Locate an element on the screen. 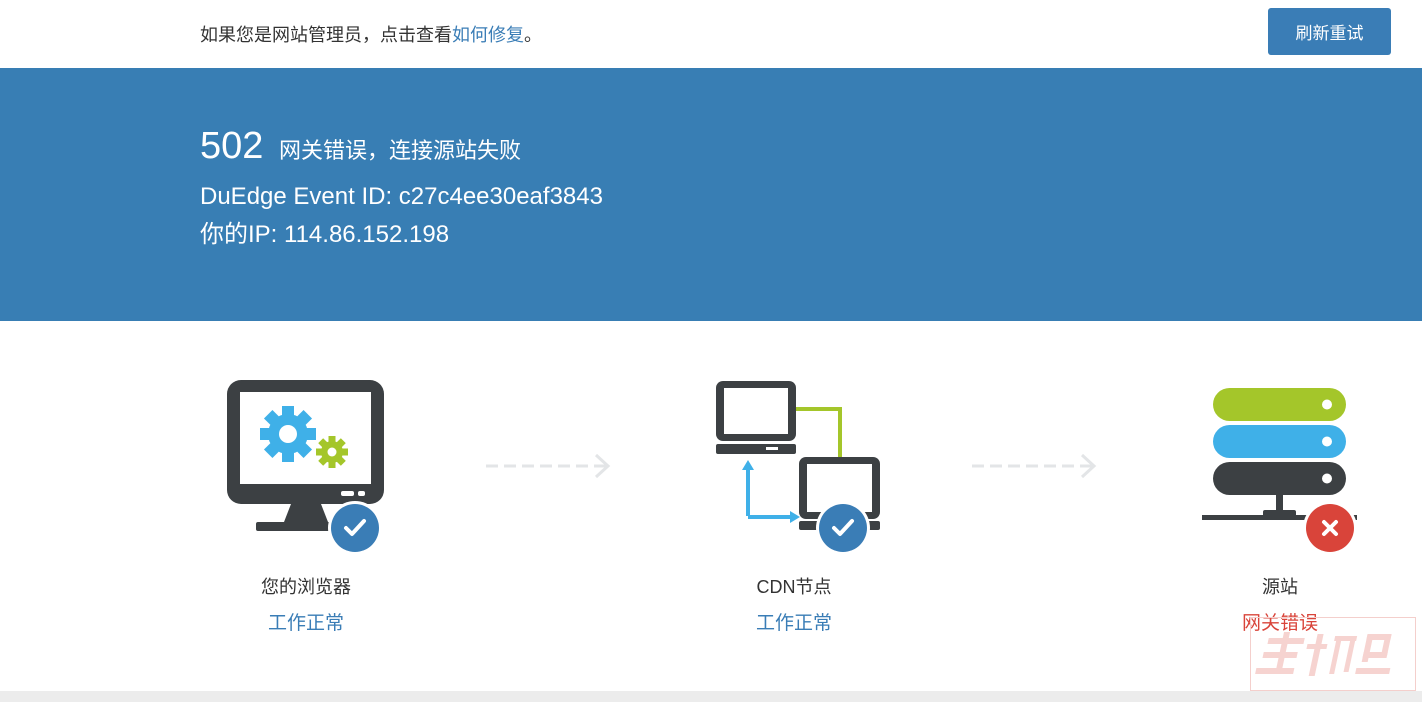 The image size is (1422, 702). refresh-retry-button: 刷新重试 is located at coordinates (1329, 31).